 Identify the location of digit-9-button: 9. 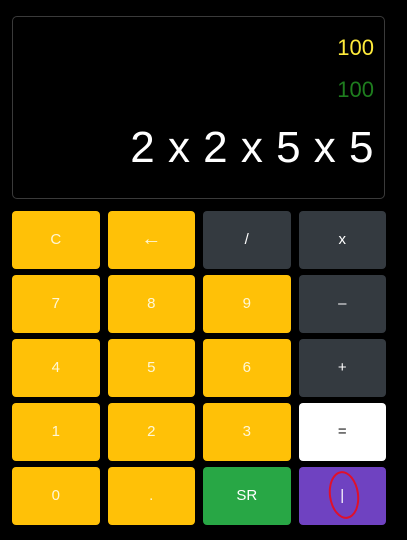
(247, 304).